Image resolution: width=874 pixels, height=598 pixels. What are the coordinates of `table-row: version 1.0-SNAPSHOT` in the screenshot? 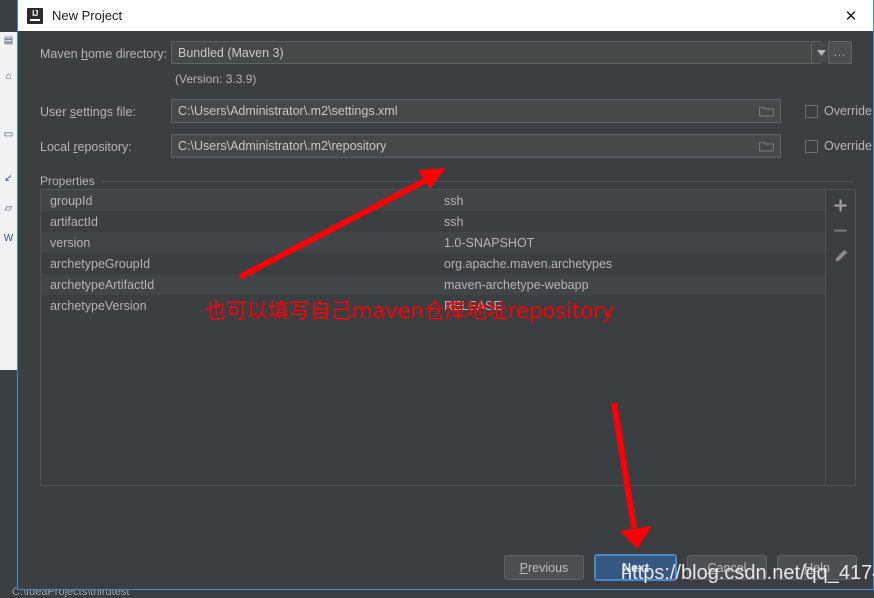 It's located at (433, 242).